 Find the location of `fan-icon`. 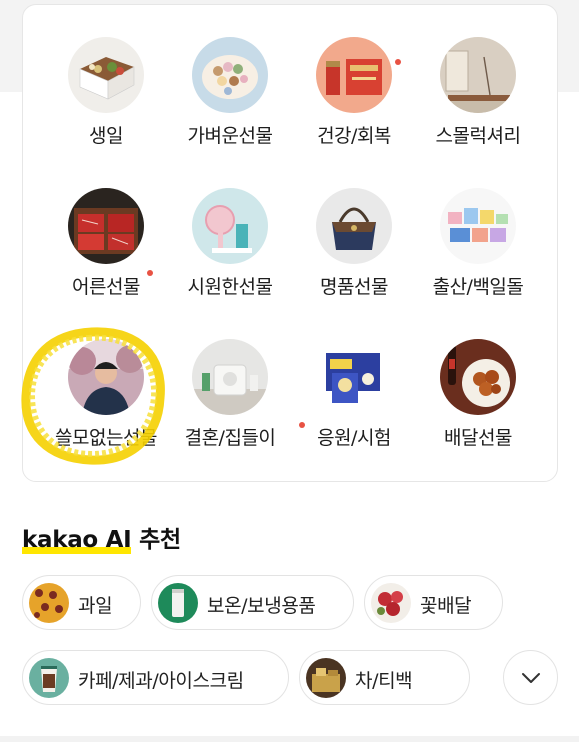

fan-icon is located at coordinates (230, 226).